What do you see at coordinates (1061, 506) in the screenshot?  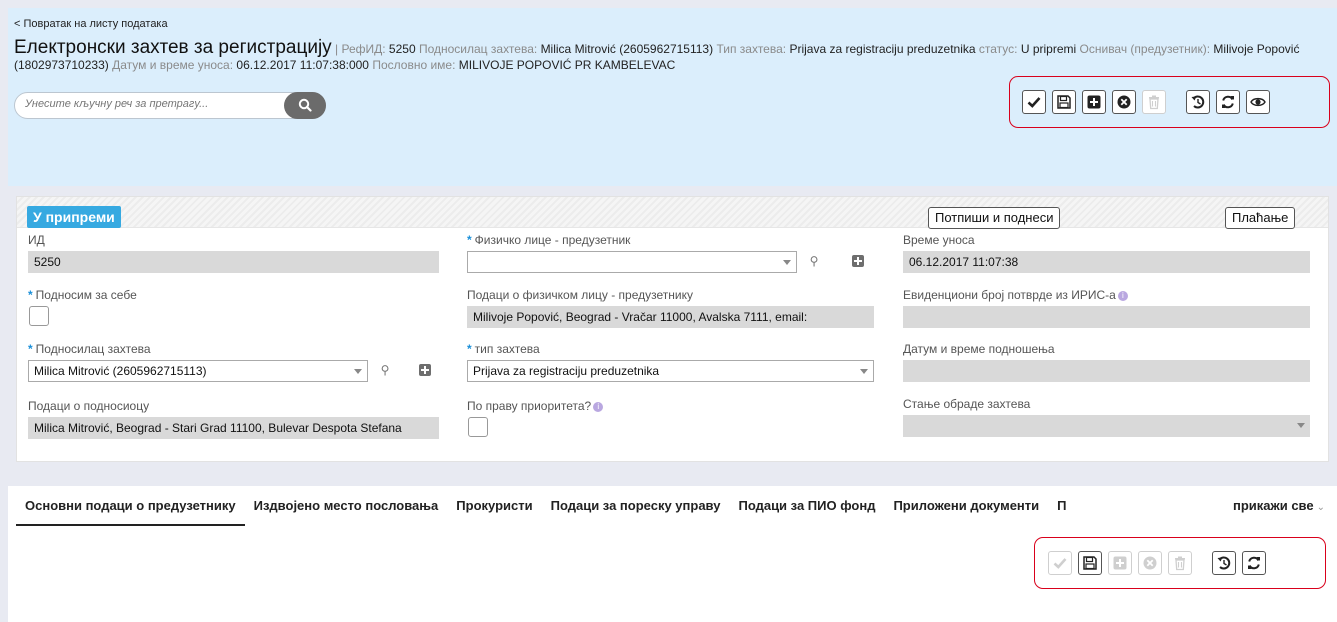 I see `tab-overflow: П` at bounding box center [1061, 506].